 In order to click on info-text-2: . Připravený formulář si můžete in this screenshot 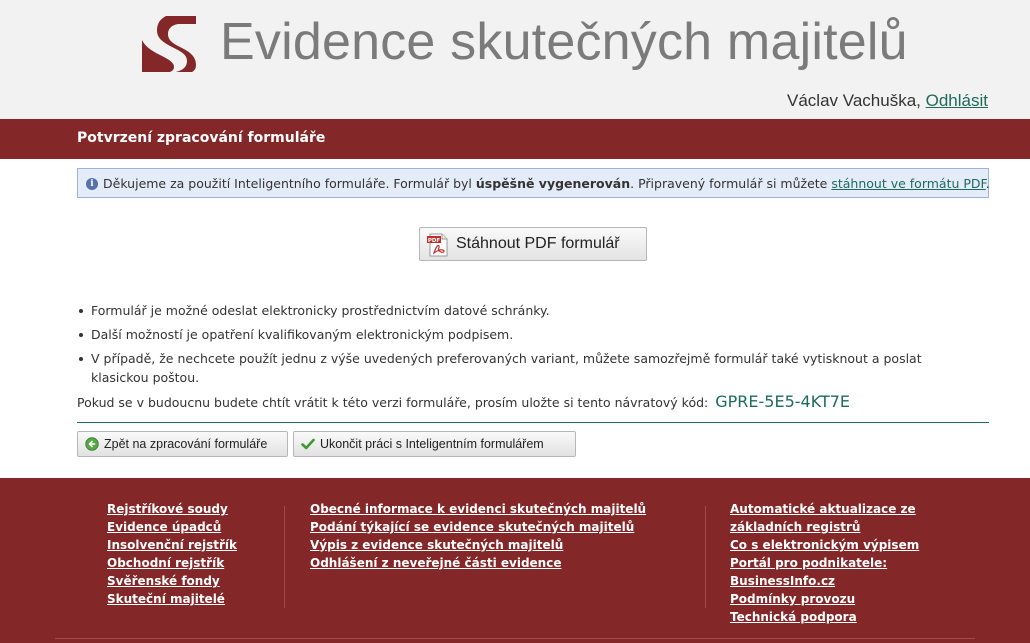, I will do `click(729, 183)`.